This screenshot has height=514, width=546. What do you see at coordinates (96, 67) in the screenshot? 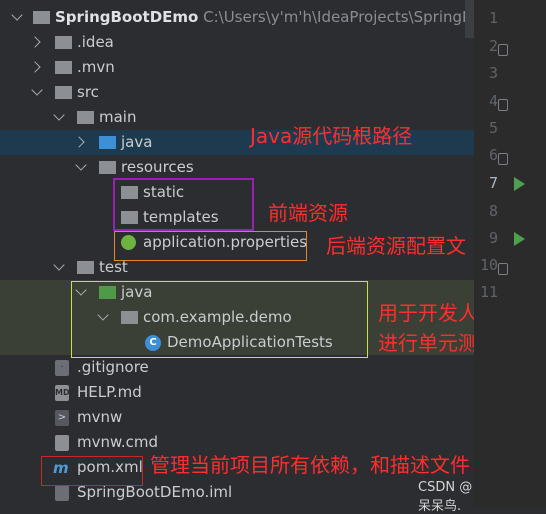
I see `tree-label-mvn: .mvn` at bounding box center [96, 67].